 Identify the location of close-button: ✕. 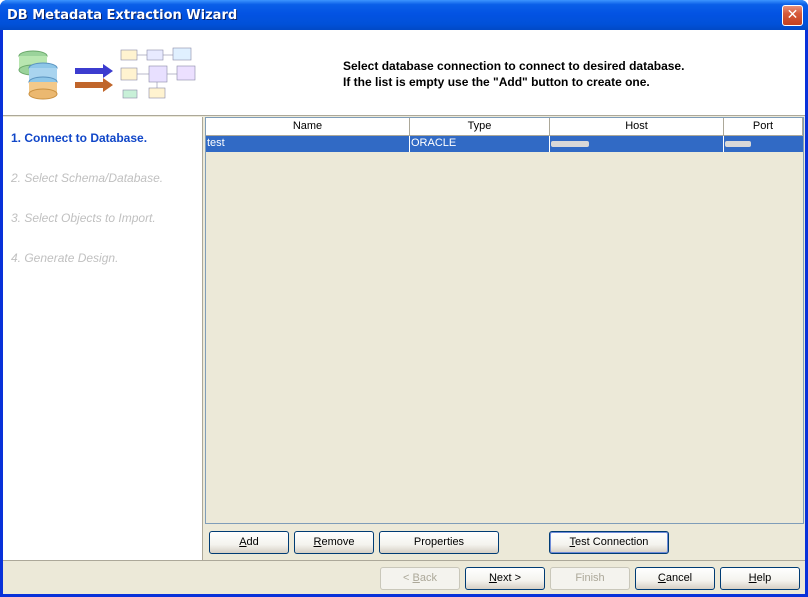
(792, 15).